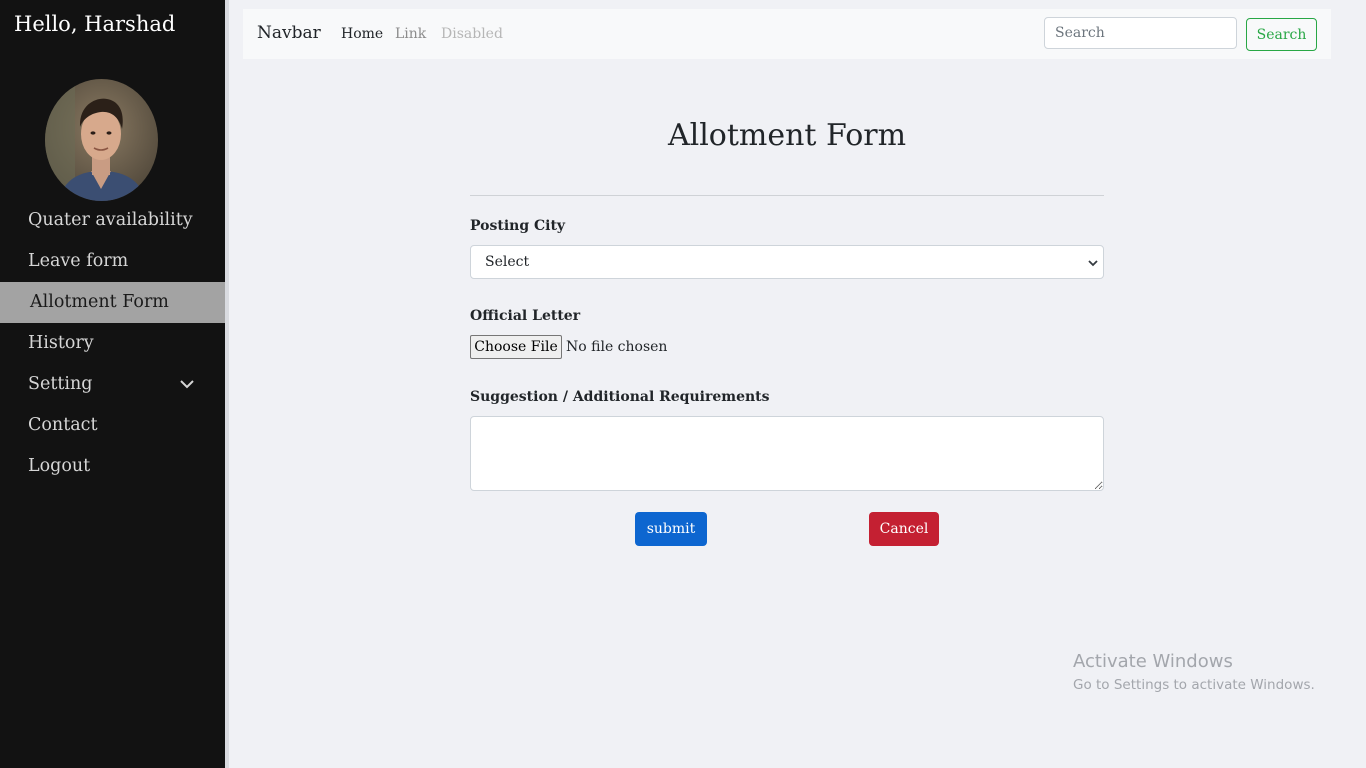 The height and width of the screenshot is (768, 1366). What do you see at coordinates (61, 343) in the screenshot?
I see `sidebar-item-label: History` at bounding box center [61, 343].